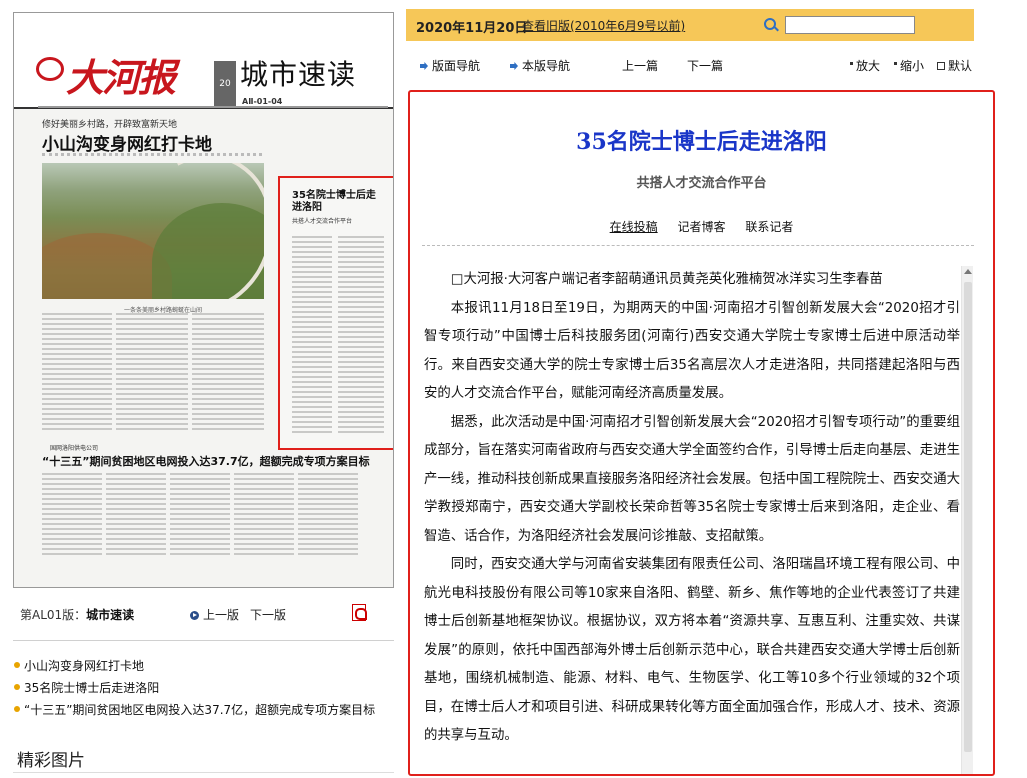 The width and height of the screenshot is (1027, 778). I want to click on contact-reporter-link: 联系记者, so click(769, 227).